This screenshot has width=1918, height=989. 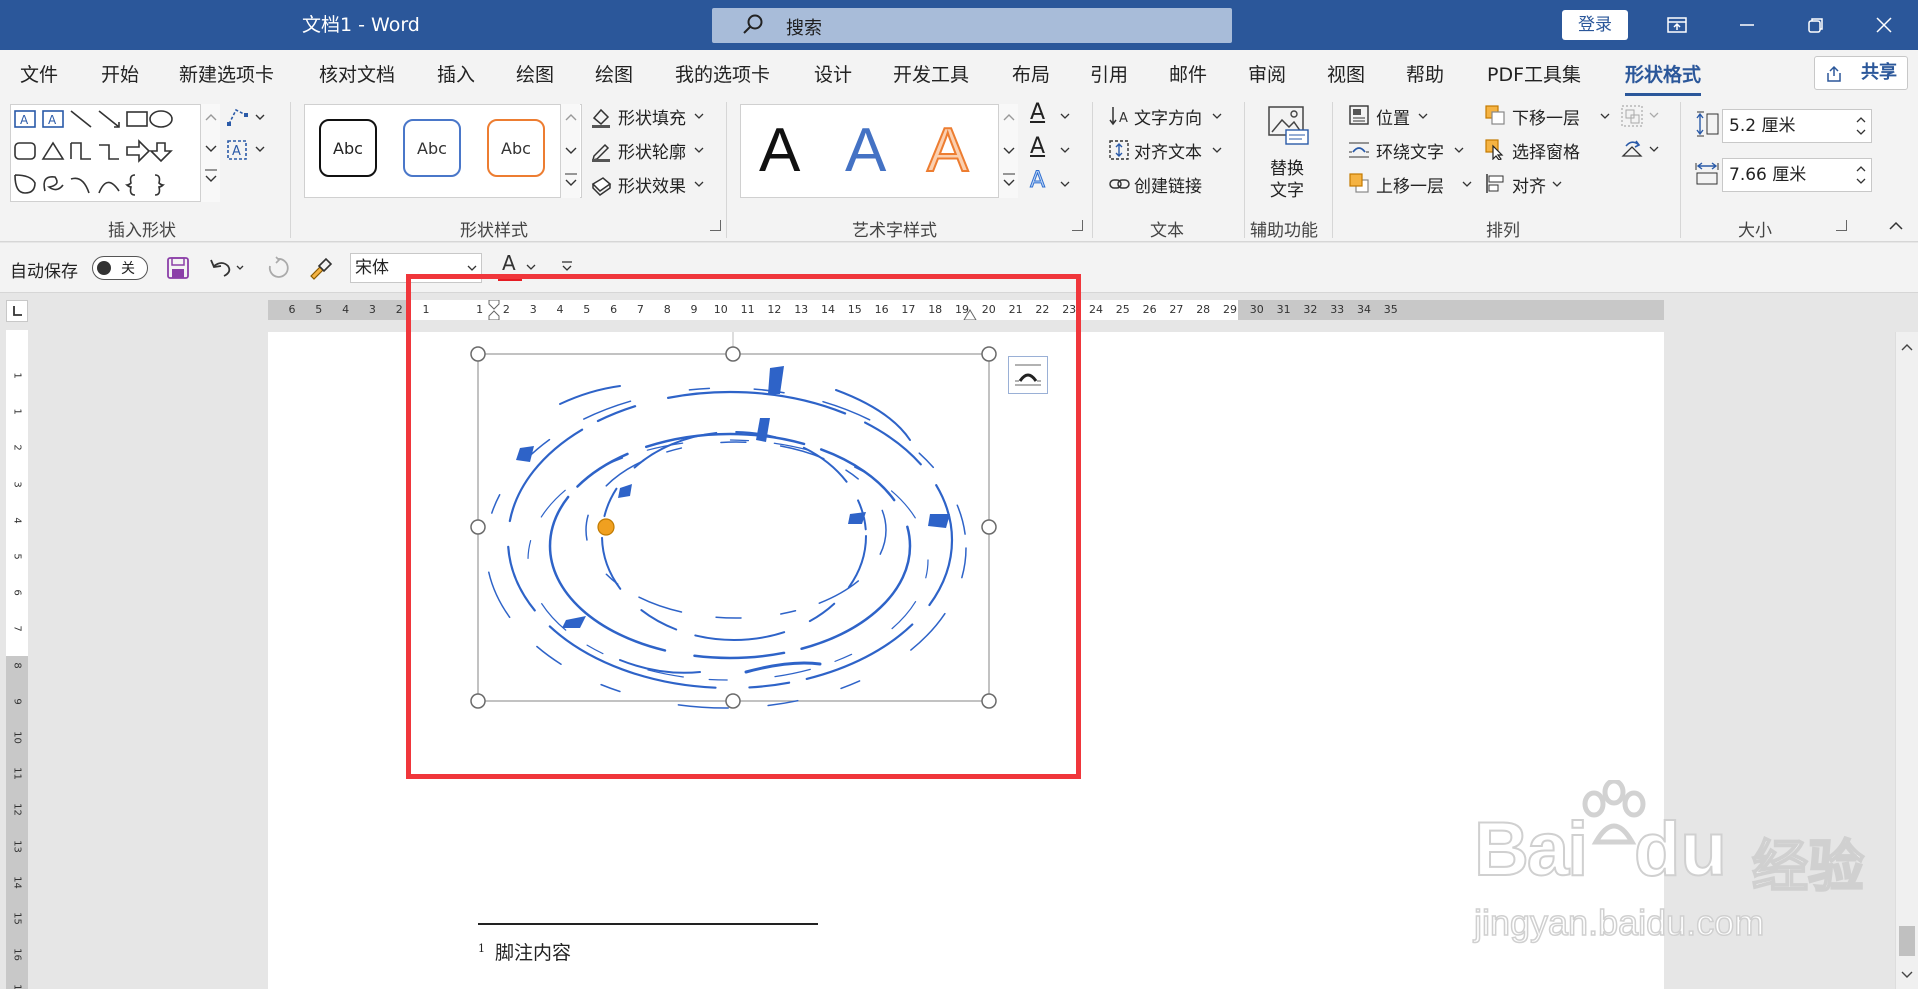 What do you see at coordinates (1531, 849) in the screenshot?
I see `watermark-brand: Bai` at bounding box center [1531, 849].